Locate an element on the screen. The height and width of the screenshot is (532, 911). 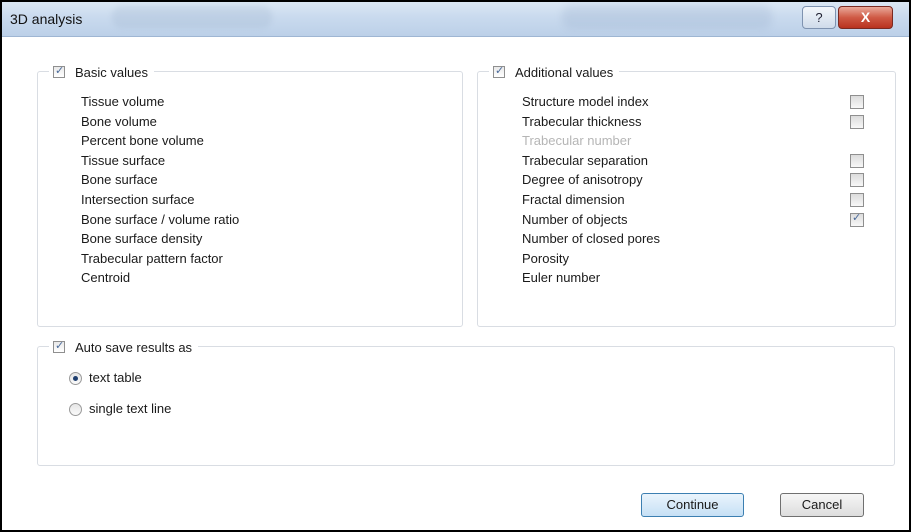
basic-value-item: Bone surface is located at coordinates (119, 180).